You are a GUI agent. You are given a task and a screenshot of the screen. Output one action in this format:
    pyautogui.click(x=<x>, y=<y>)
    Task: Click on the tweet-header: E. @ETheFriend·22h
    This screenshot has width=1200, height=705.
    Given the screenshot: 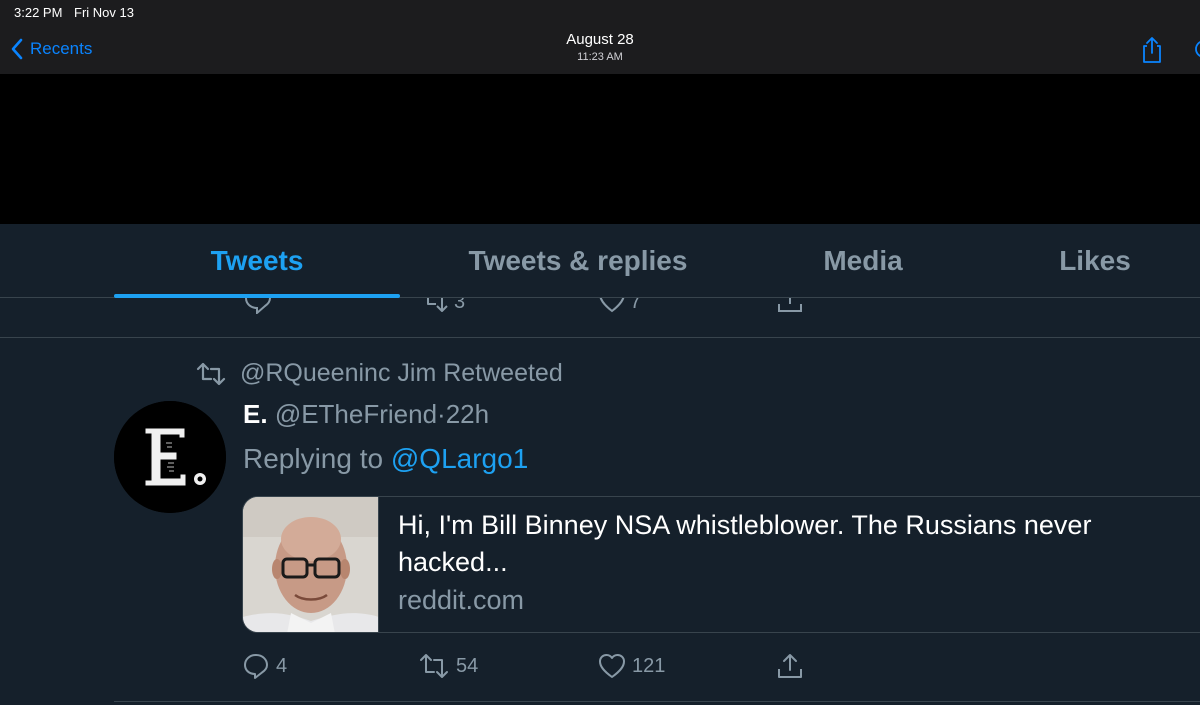 What is the action you would take?
    pyautogui.click(x=366, y=414)
    